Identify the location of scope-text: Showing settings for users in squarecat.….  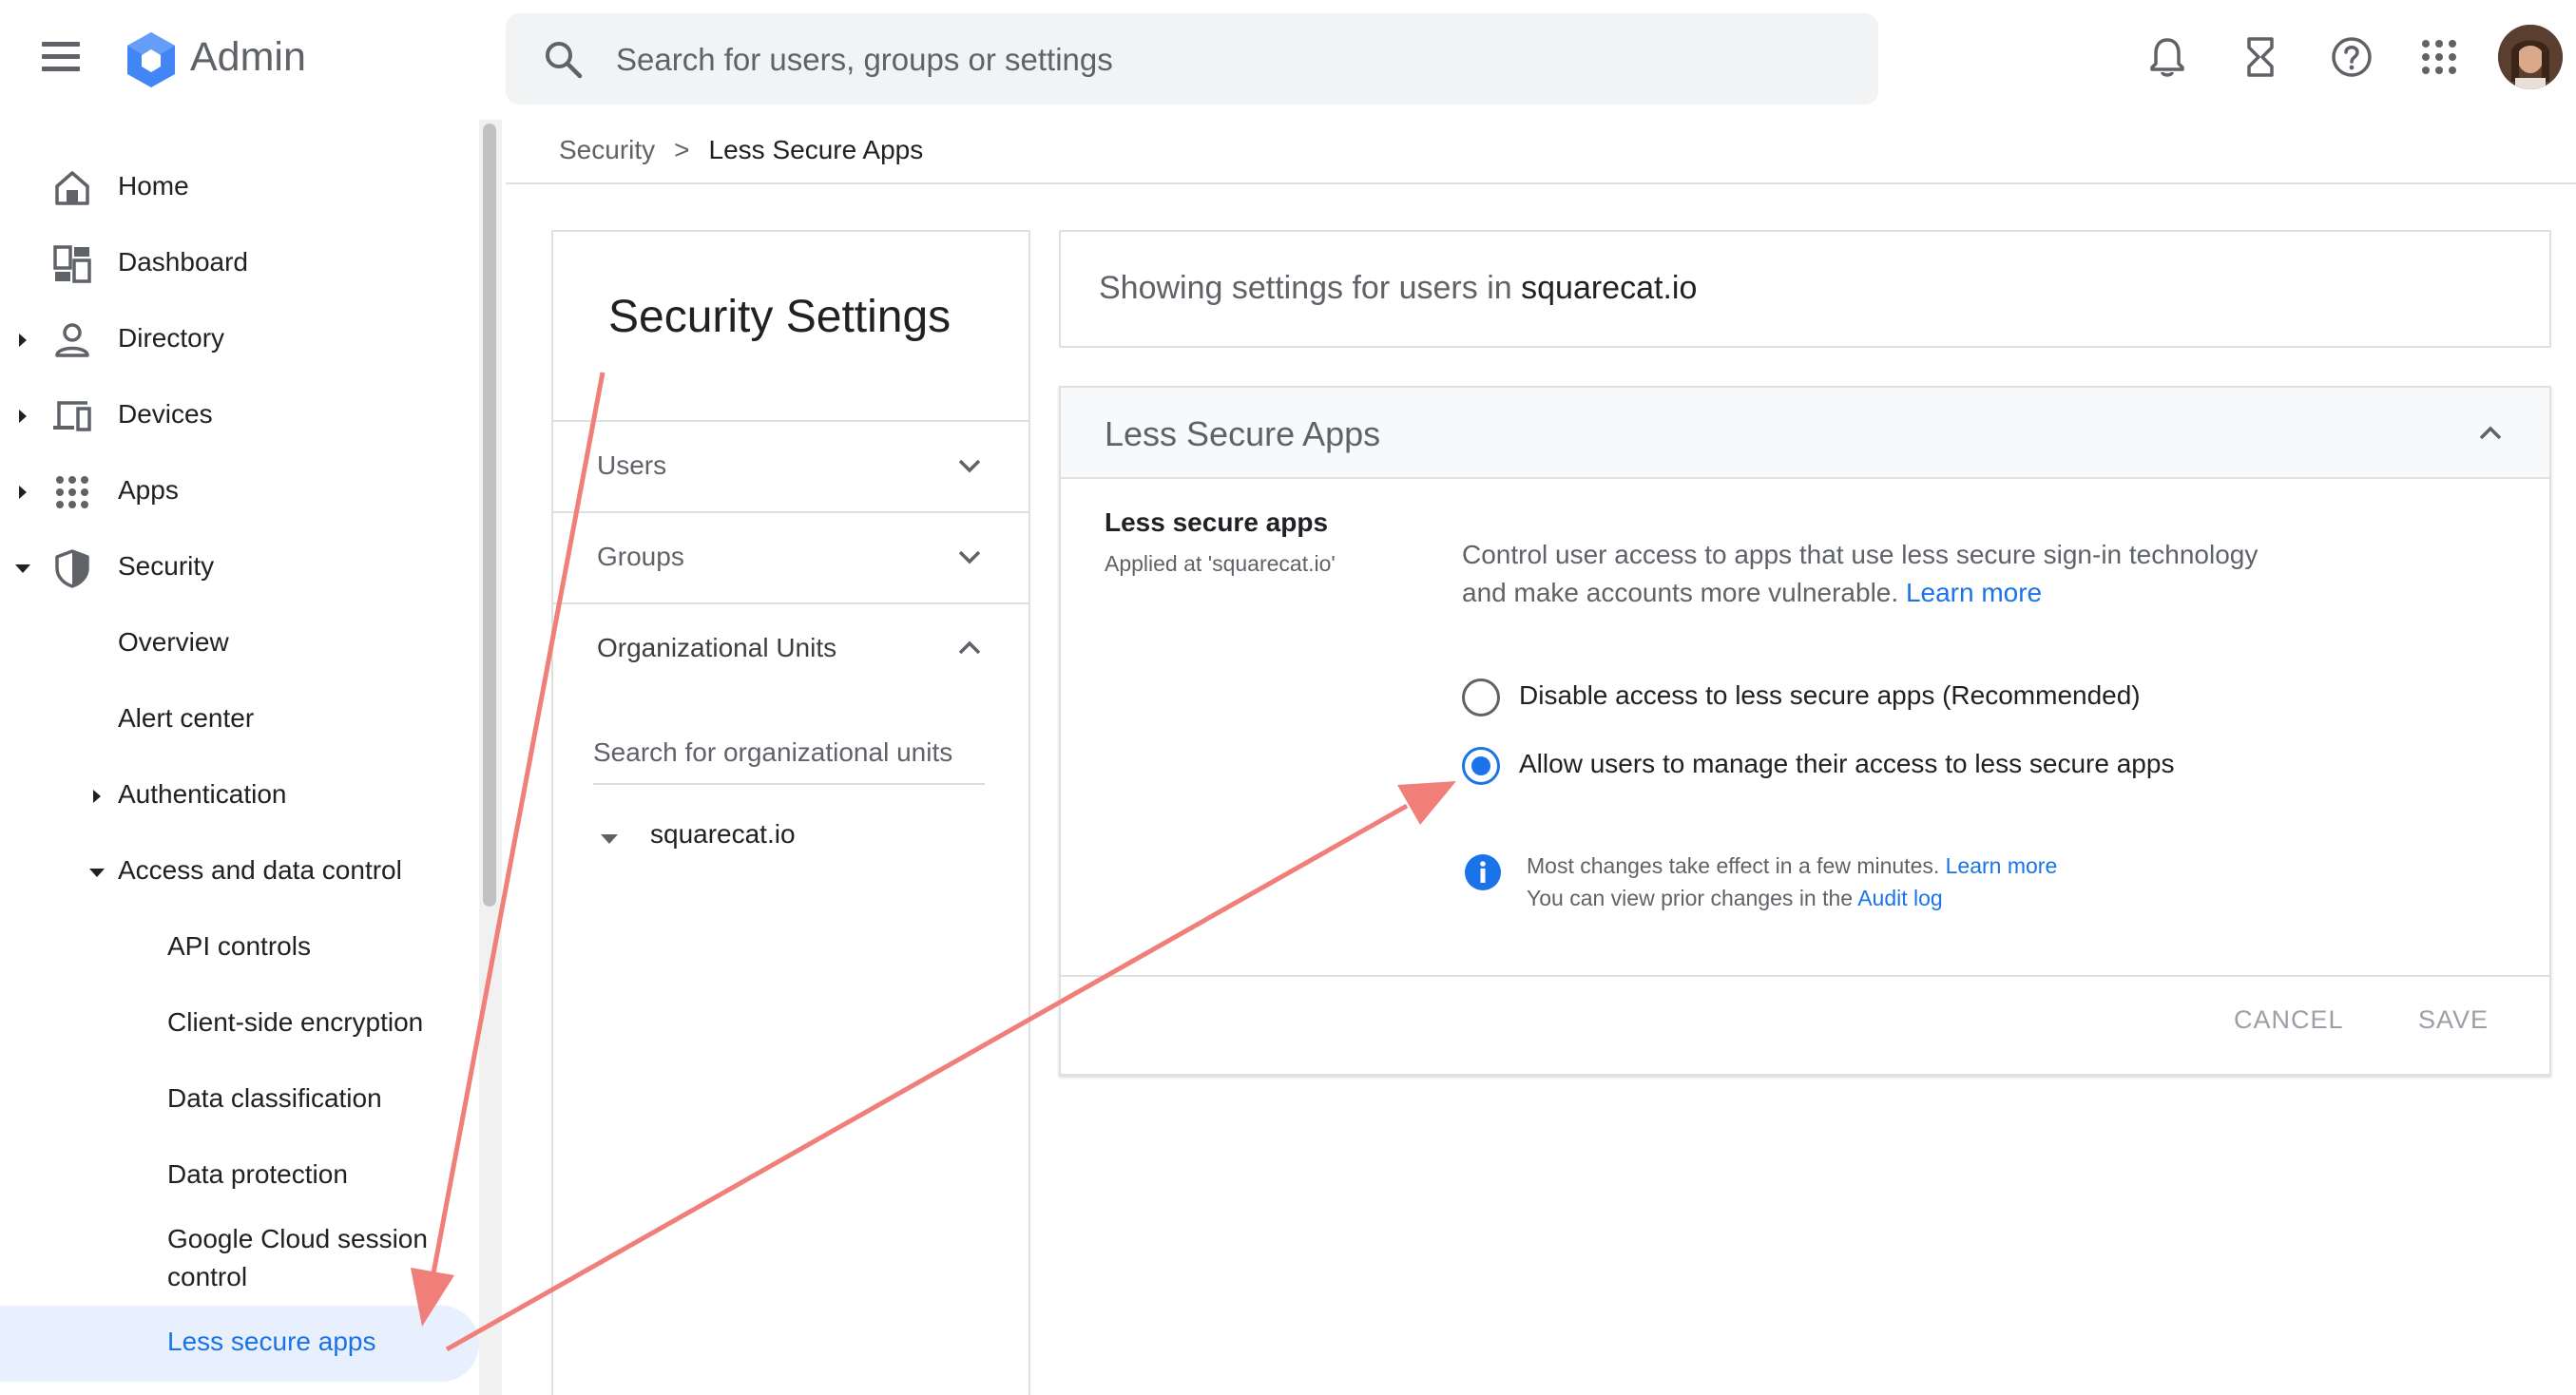
(1398, 289).